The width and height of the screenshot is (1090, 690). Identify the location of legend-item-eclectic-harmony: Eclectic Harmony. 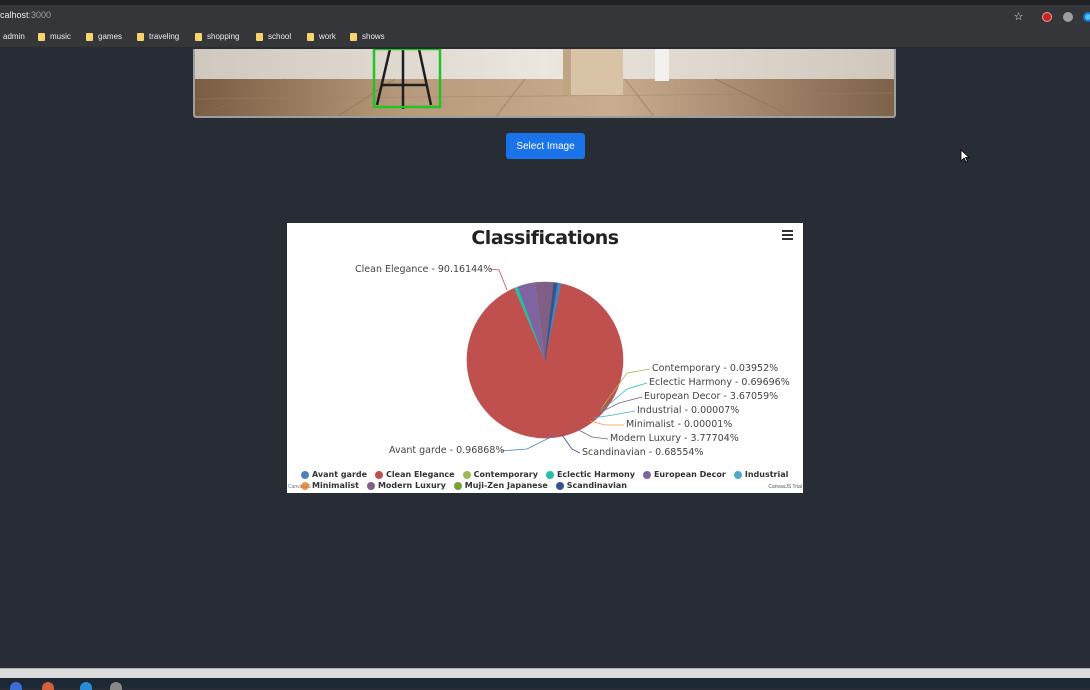
(590, 474).